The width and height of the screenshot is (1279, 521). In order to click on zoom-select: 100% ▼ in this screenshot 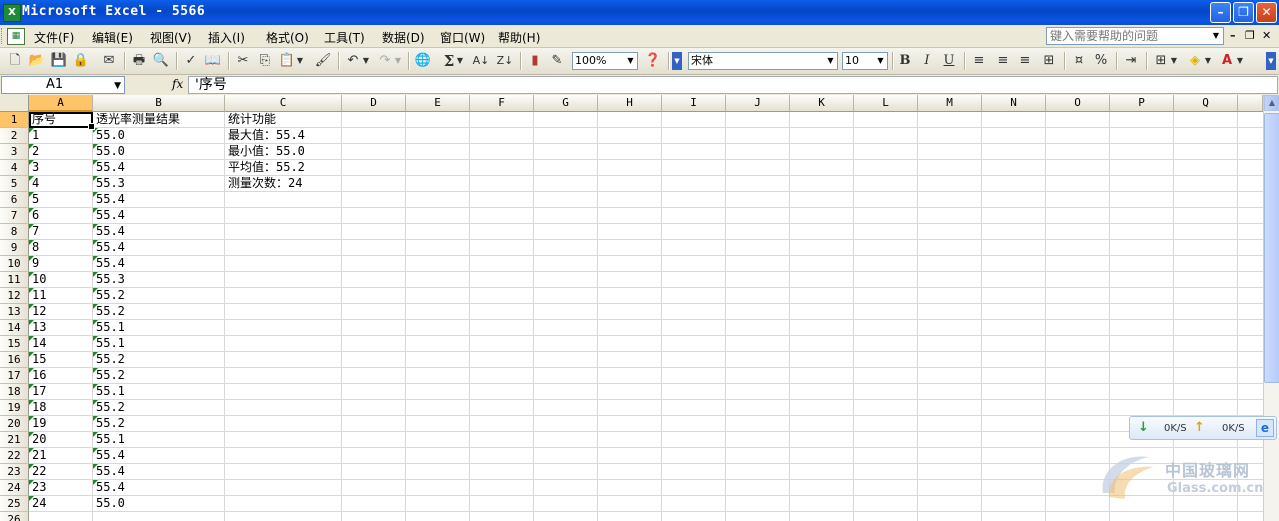, I will do `click(605, 61)`.